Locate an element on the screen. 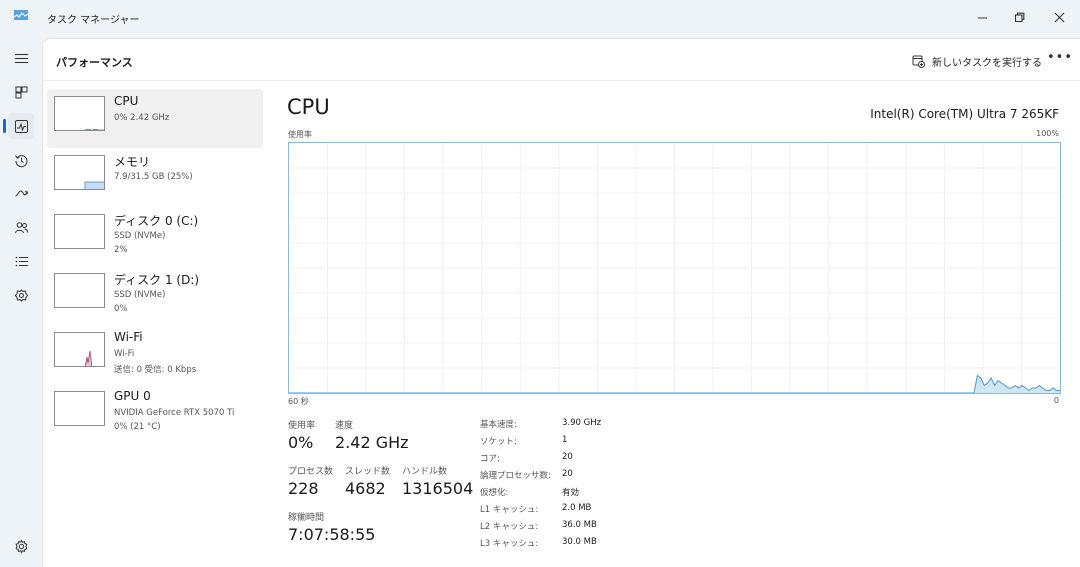 The width and height of the screenshot is (1080, 567). spec-key: 論理プロセッサ数: is located at coordinates (515, 476).